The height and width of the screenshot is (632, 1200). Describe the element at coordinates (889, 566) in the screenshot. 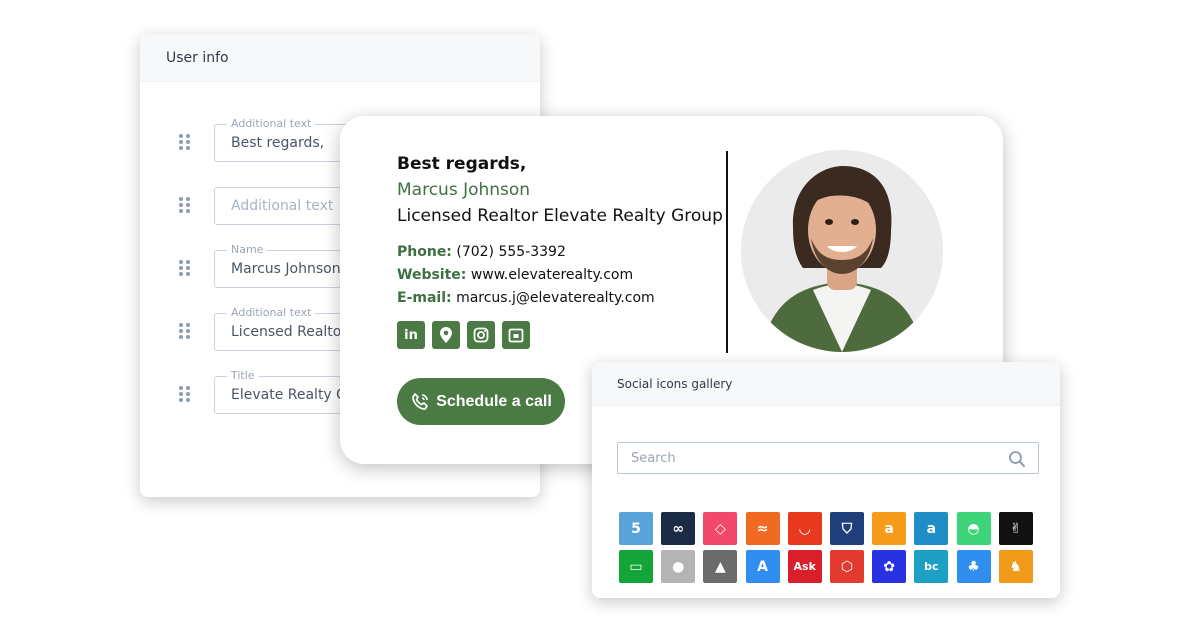

I see `baidu-icon: ✿` at that location.